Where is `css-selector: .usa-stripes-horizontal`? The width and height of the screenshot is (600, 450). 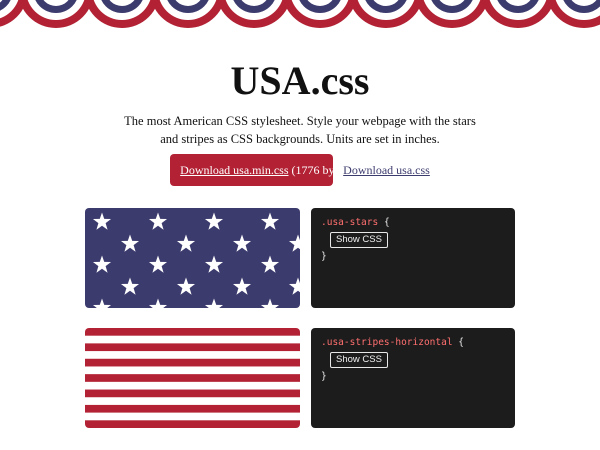
css-selector: .usa-stripes-horizontal is located at coordinates (387, 342).